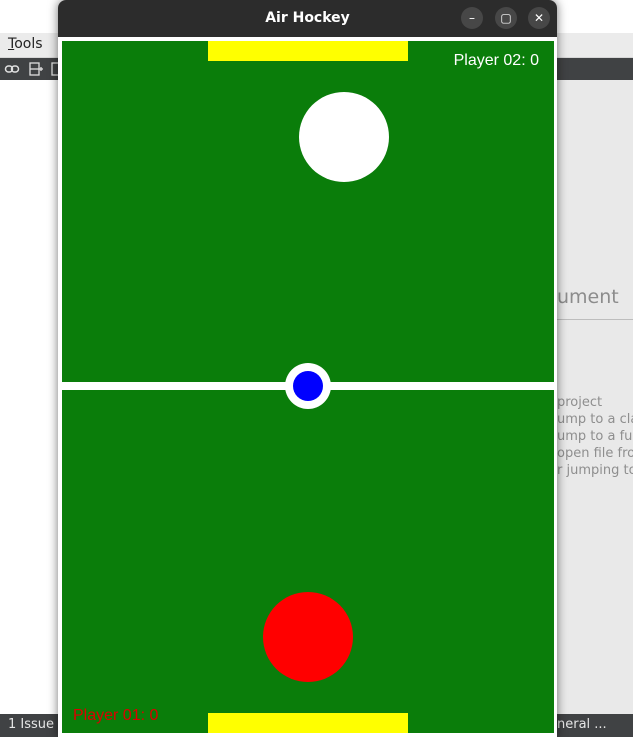 The height and width of the screenshot is (737, 633). What do you see at coordinates (496, 60) in the screenshot?
I see `score-player2: Player 02: 0` at bounding box center [496, 60].